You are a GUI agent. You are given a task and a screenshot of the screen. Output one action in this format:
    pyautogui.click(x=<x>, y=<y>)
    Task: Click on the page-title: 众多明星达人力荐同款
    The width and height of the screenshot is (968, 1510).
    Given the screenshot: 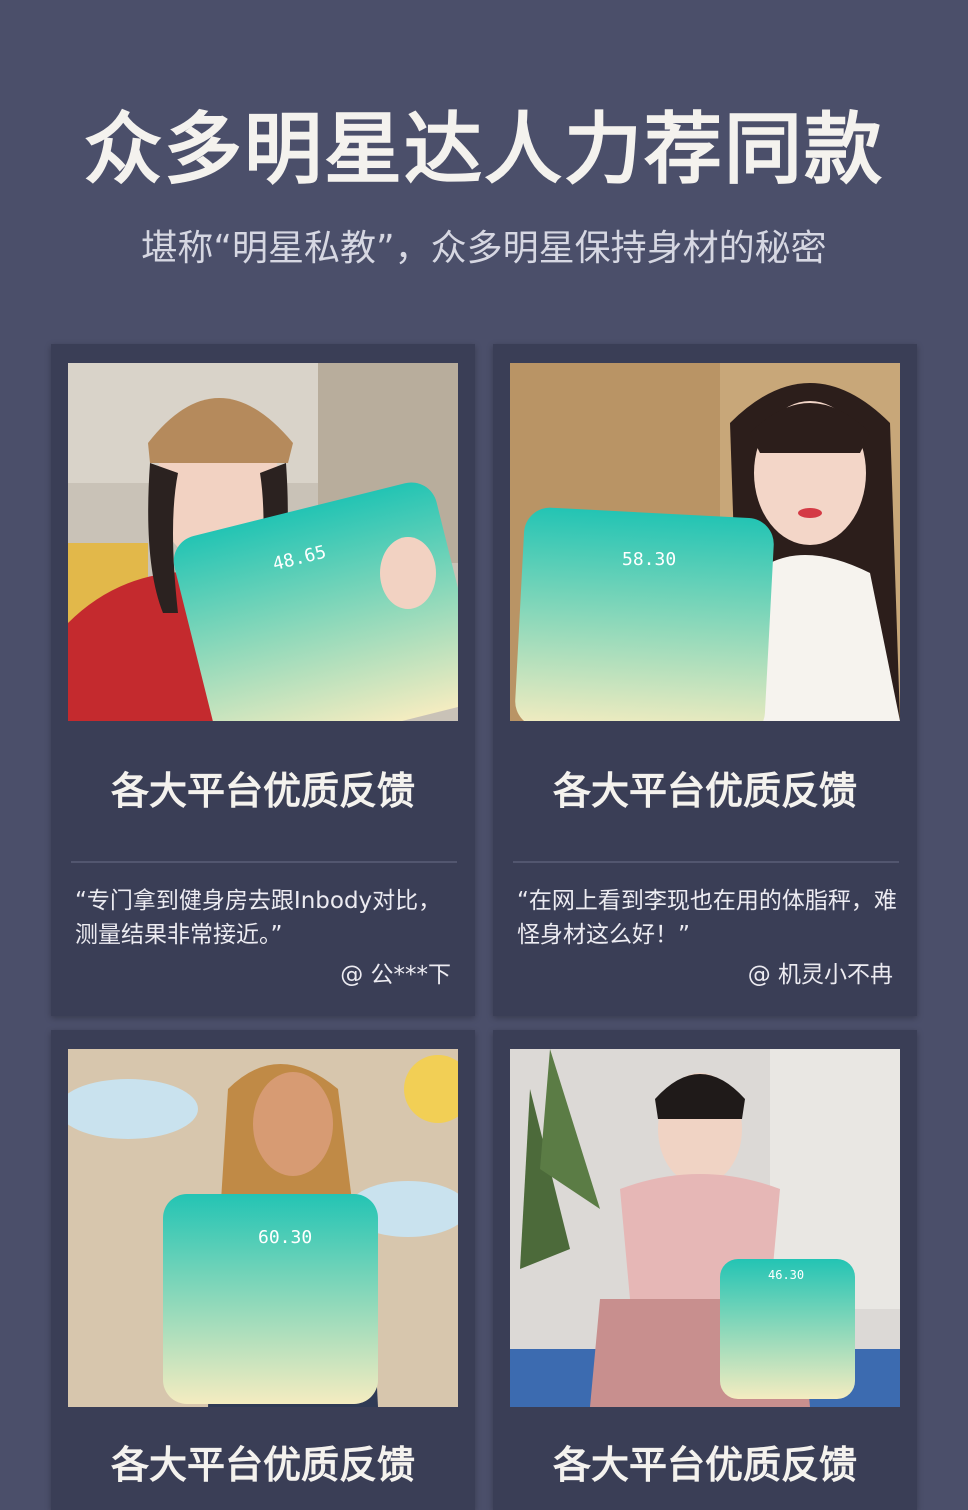 What is the action you would take?
    pyautogui.click(x=483, y=150)
    